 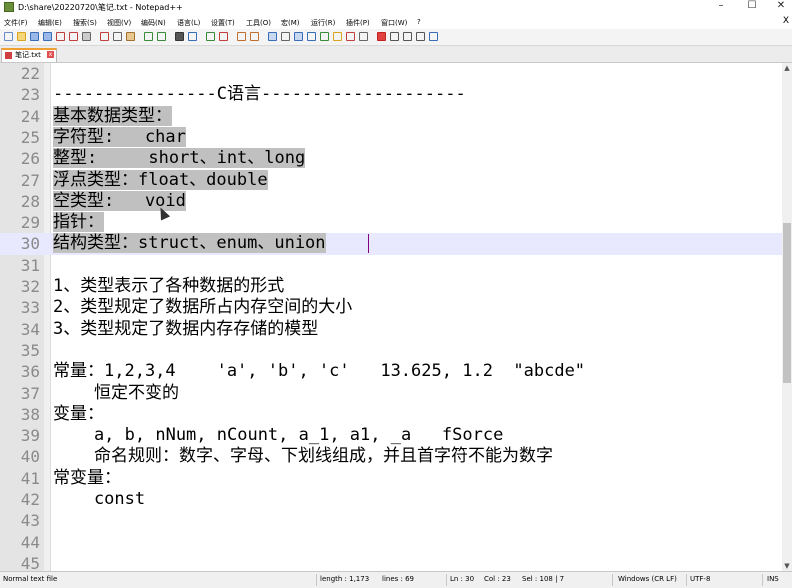 What do you see at coordinates (148, 36) in the screenshot?
I see `undo-icon` at bounding box center [148, 36].